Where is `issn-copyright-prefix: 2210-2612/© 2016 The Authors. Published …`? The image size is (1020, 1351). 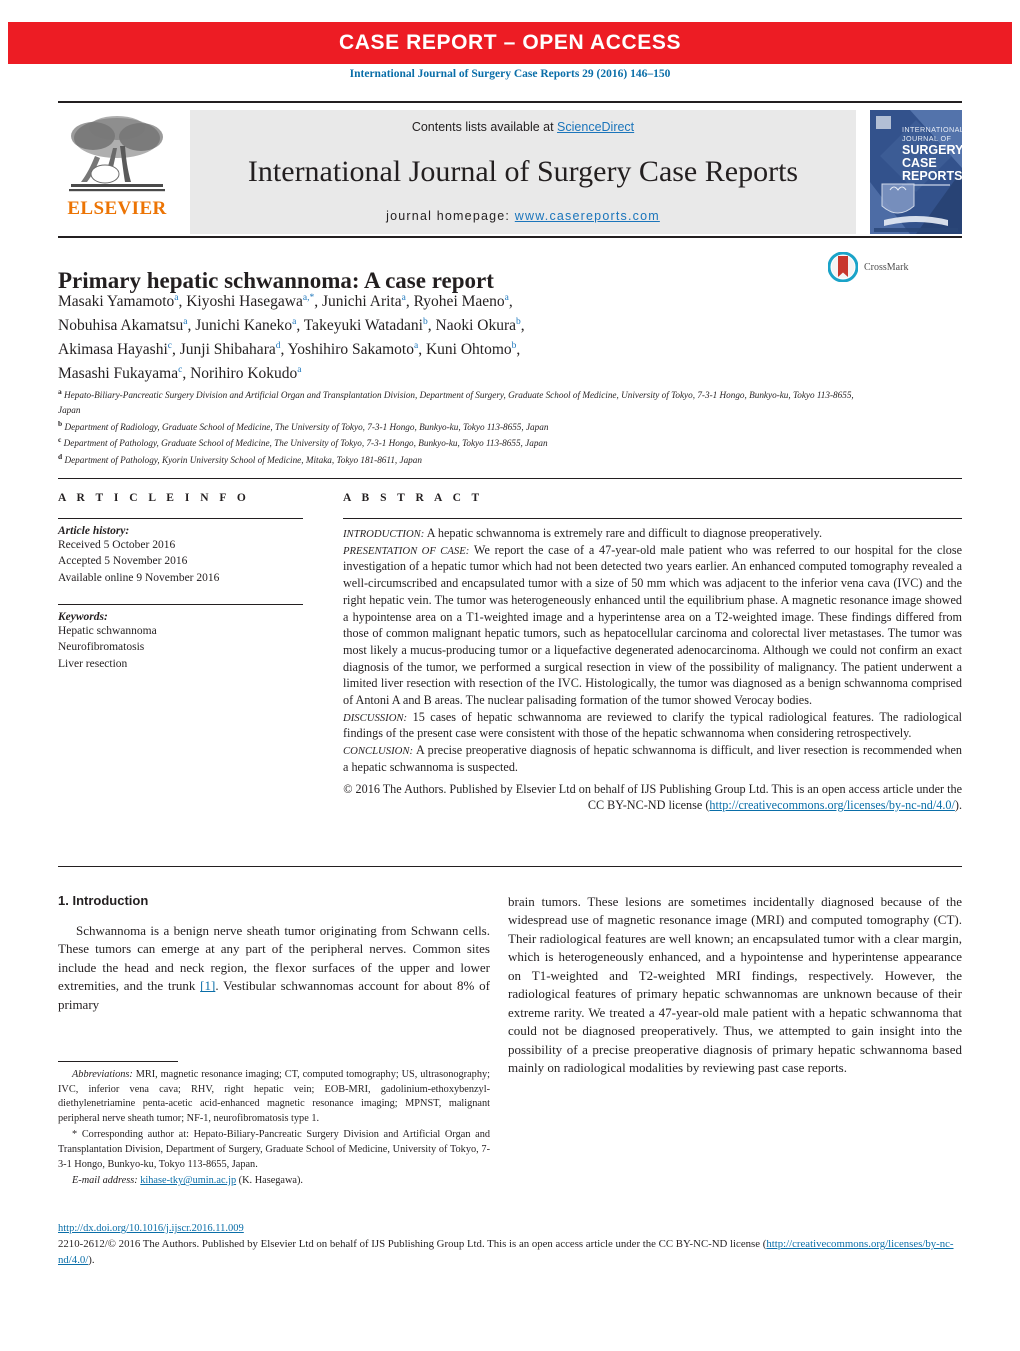 issn-copyright-prefix: 2210-2612/© 2016 The Authors. Published … is located at coordinates (412, 1244).